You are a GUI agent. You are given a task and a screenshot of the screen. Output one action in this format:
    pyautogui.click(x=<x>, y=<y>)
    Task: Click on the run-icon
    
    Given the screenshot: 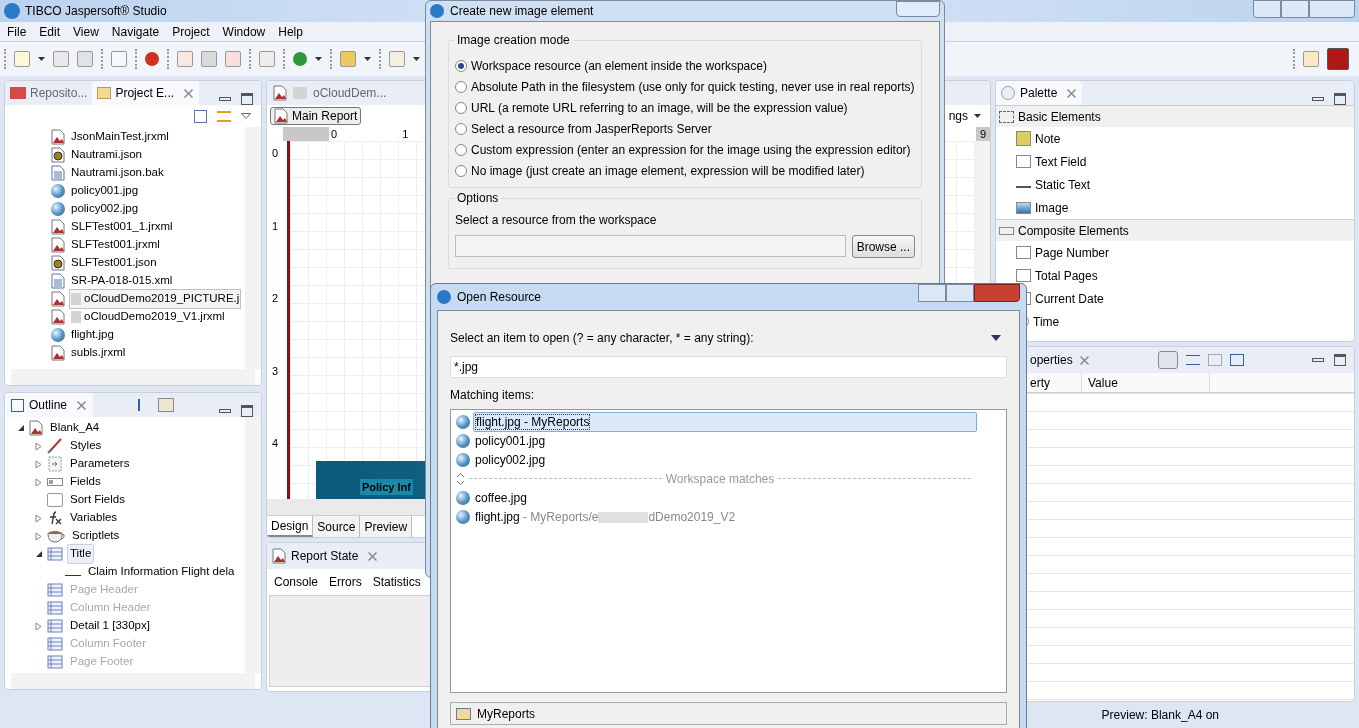 What is the action you would take?
    pyautogui.click(x=300, y=59)
    